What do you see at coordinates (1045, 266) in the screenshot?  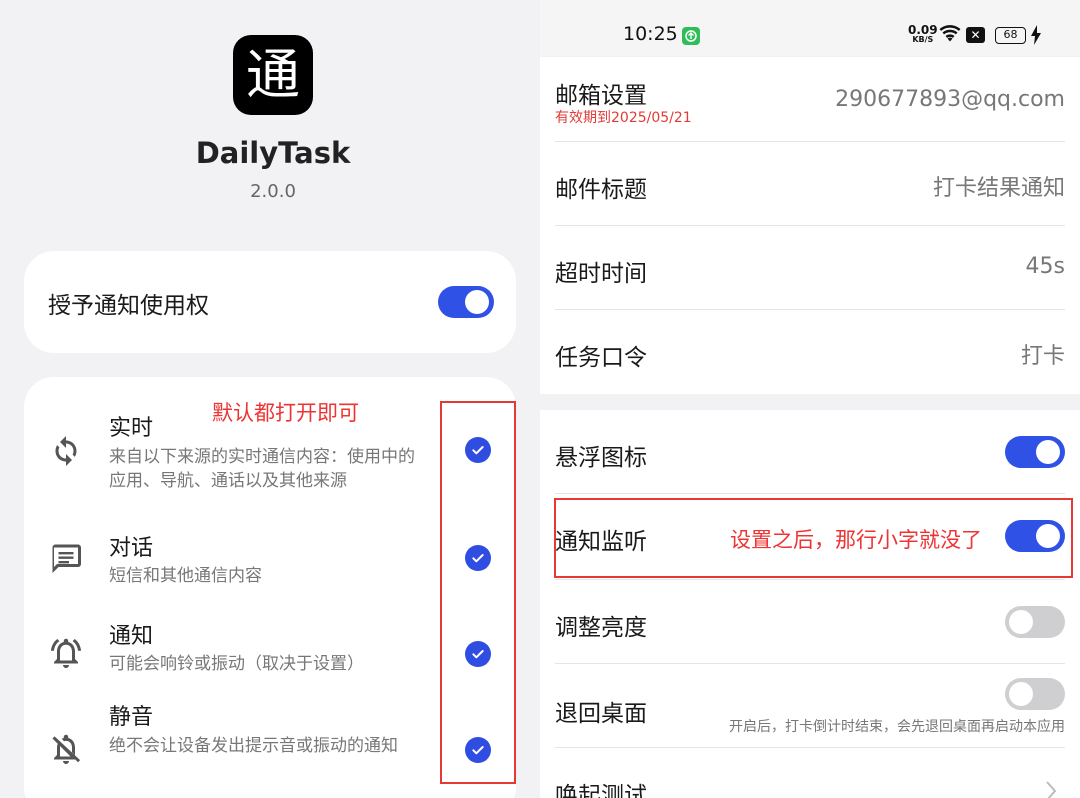 I see `timeout-value: 45s` at bounding box center [1045, 266].